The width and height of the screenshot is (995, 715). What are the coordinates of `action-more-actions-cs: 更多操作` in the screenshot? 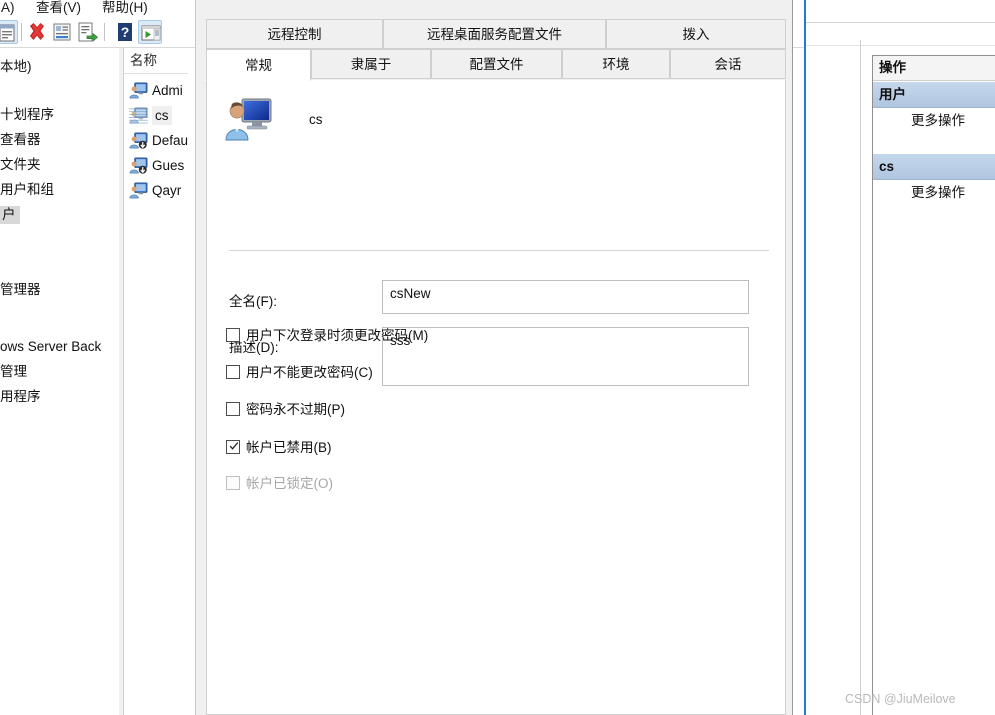 It's located at (934, 193).